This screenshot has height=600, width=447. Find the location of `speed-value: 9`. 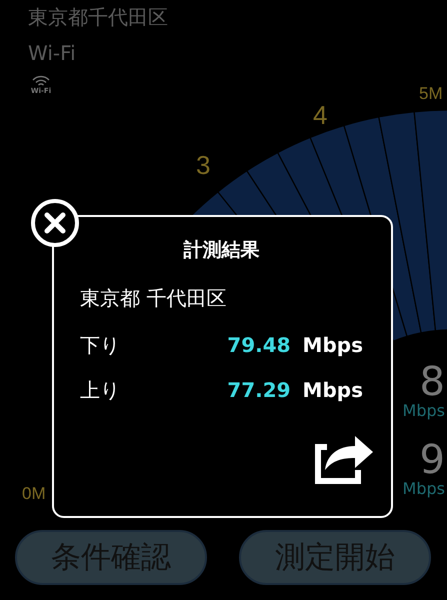

speed-value: 9 is located at coordinates (432, 460).